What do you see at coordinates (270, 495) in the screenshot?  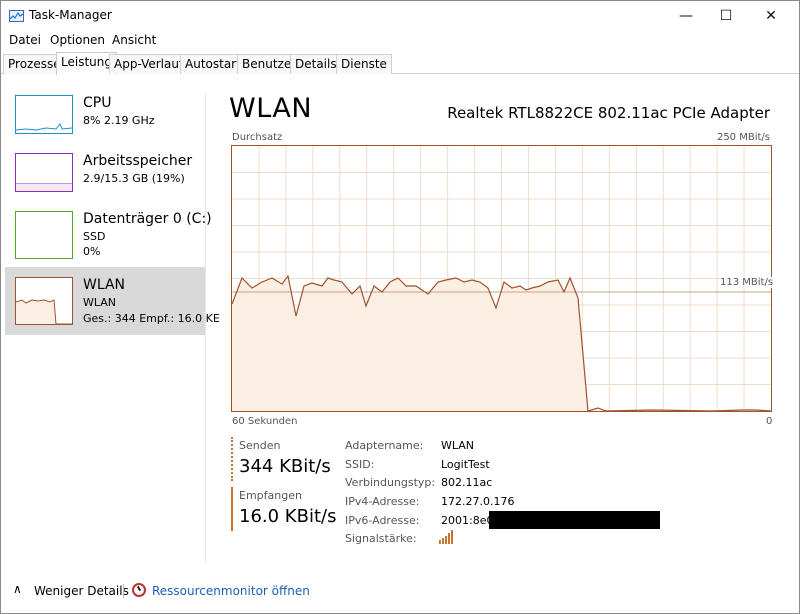 I see `receive-label: Empfangen` at bounding box center [270, 495].